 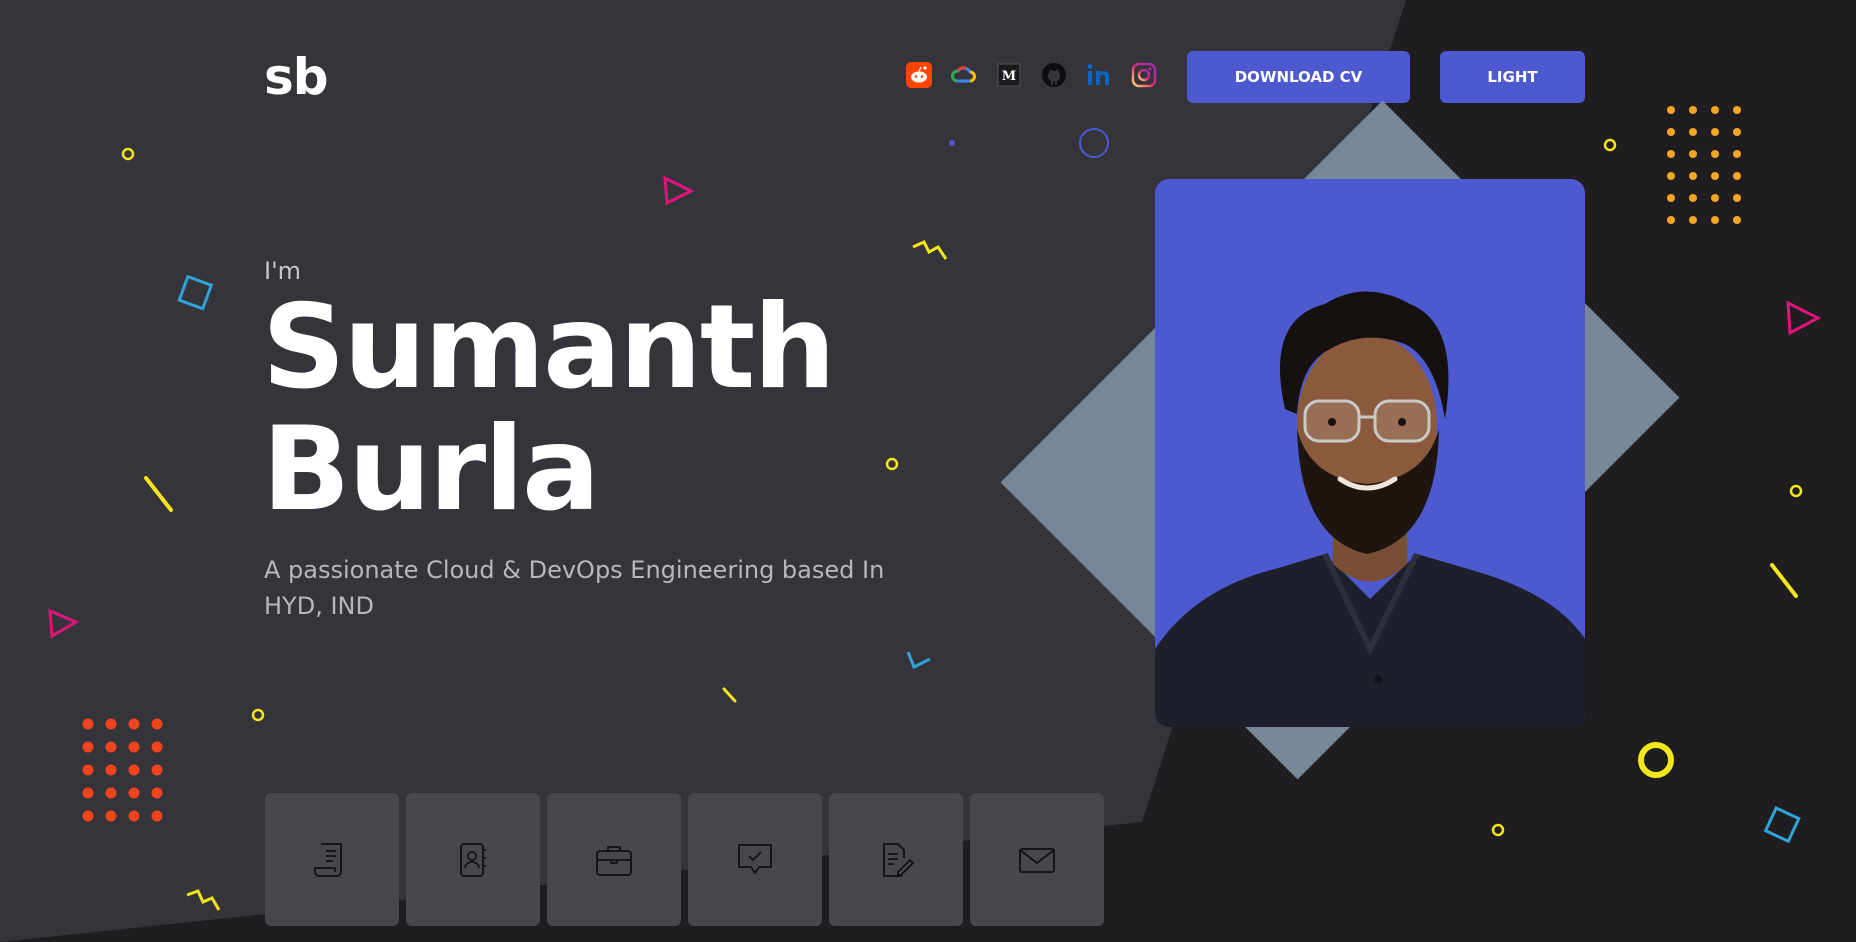 I want to click on mail-icon, so click(x=1037, y=860).